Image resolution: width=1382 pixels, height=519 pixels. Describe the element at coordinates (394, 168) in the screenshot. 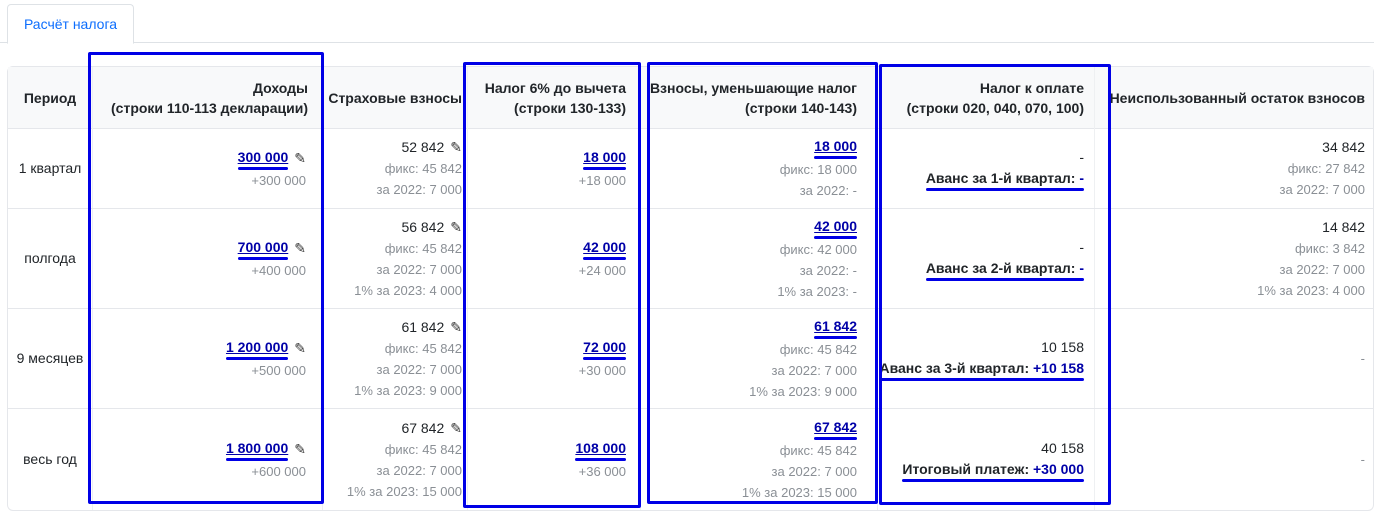

I see `insurance-cell: 52 842 ✎ фикс: 45 842 за 2022: 7 000` at that location.